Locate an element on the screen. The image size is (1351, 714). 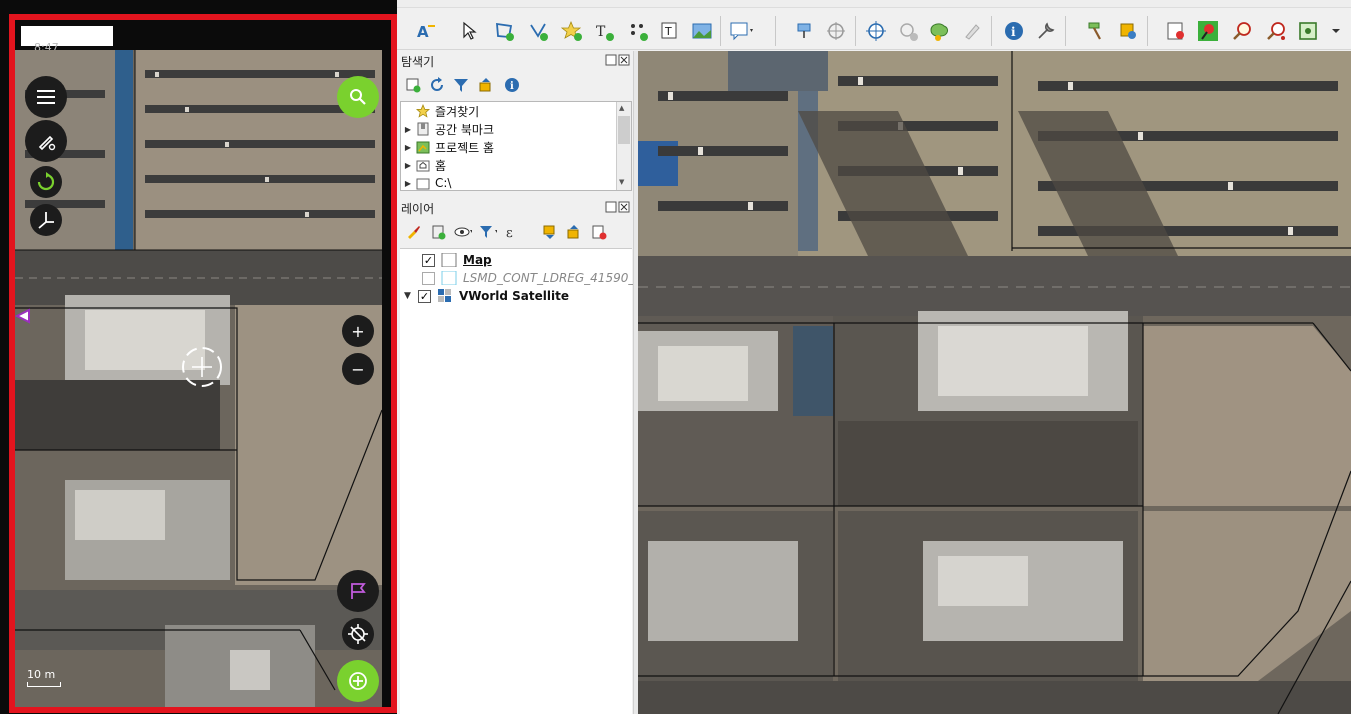
add-image-button is located at coordinates (702, 31).